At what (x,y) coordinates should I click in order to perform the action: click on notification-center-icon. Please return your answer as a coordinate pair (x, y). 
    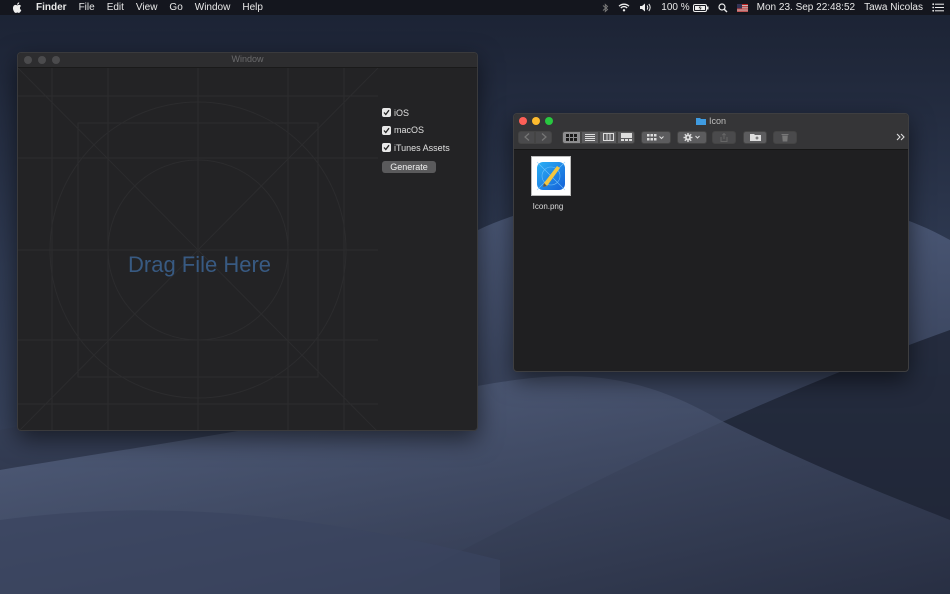
    Looking at the image, I should click on (938, 7).